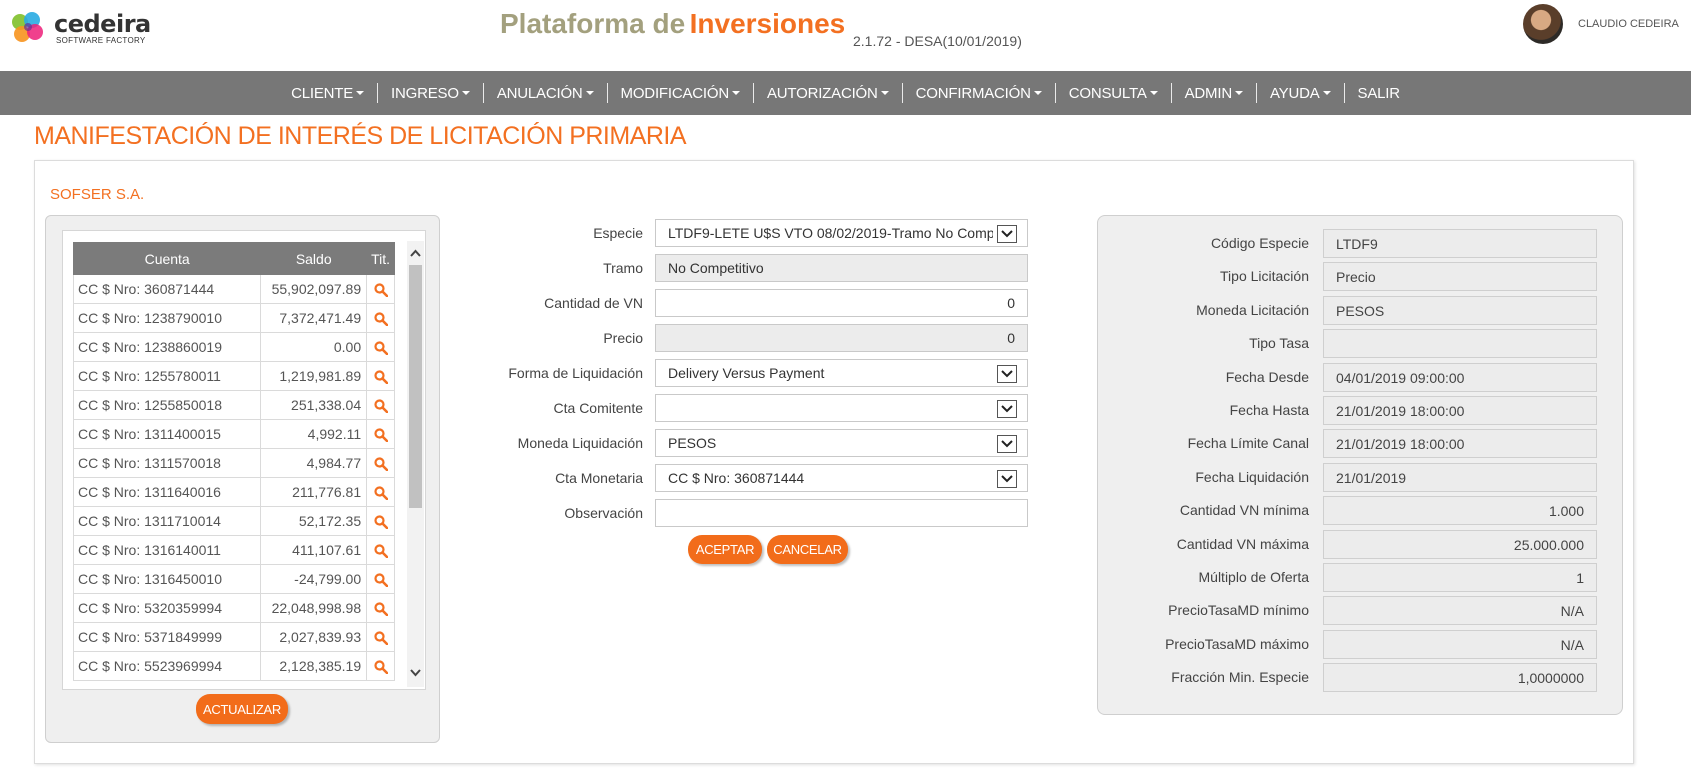  I want to click on account-cell: CC $ Nro: 1311640016, so click(167, 492).